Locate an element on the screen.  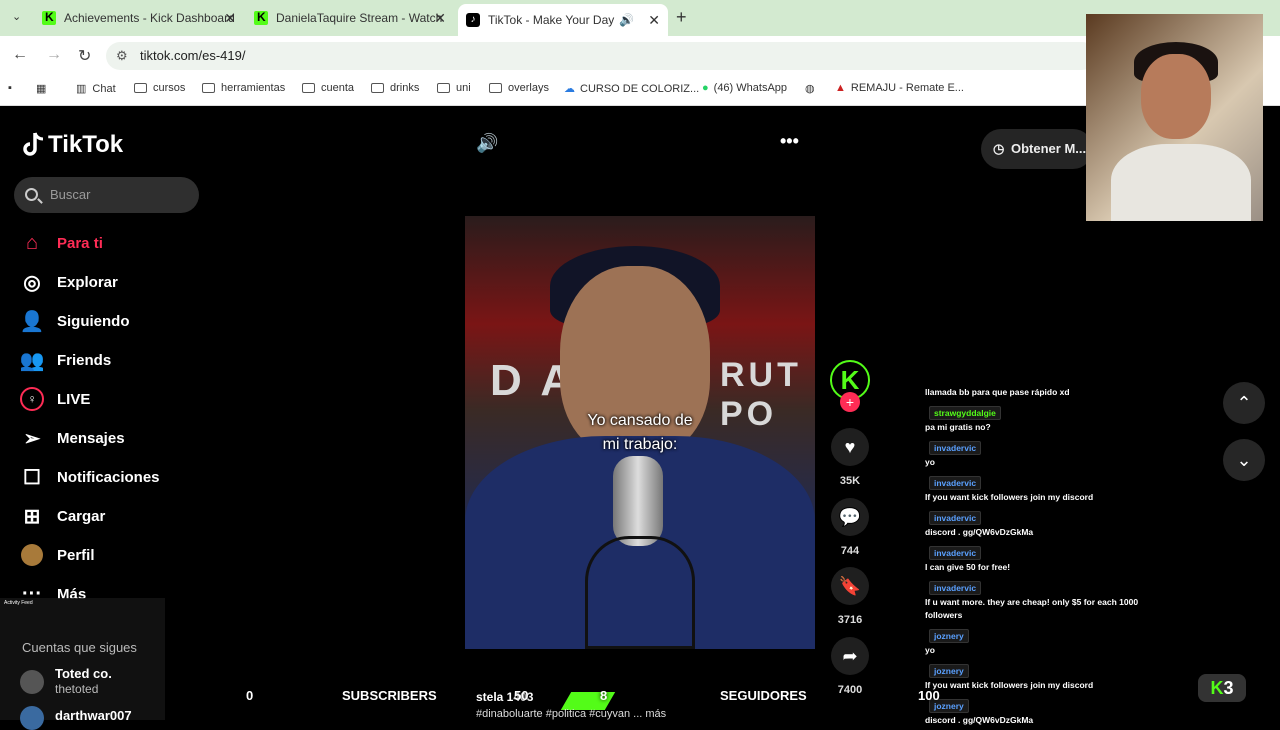
new-tab-button: + is located at coordinates (681, 17).